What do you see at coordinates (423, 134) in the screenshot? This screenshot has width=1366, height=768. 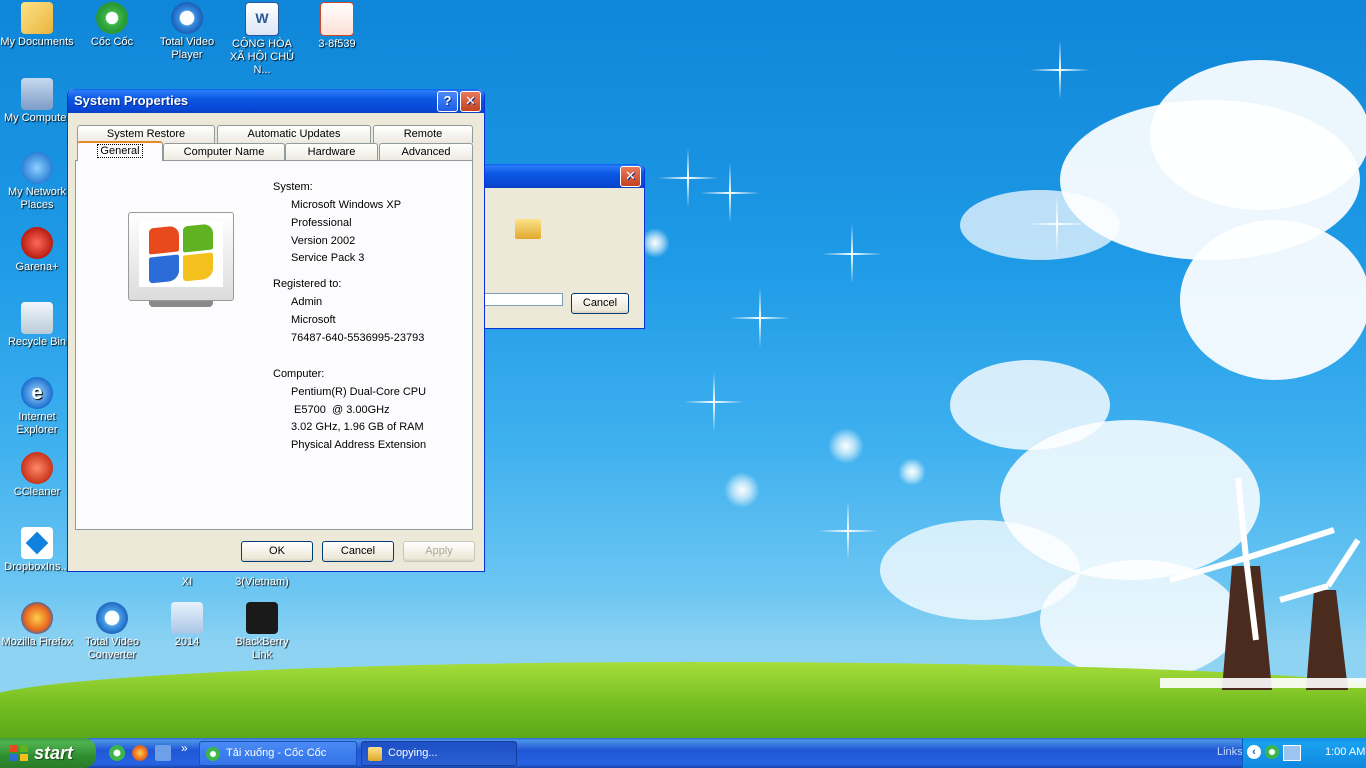 I see `tab-remote: Remote` at bounding box center [423, 134].